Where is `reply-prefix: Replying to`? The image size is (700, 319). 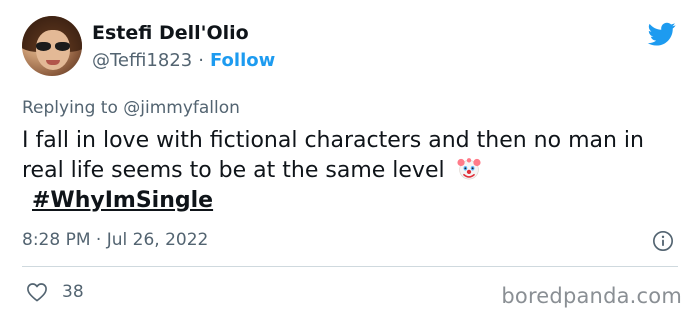
reply-prefix: Replying to is located at coordinates (70, 108).